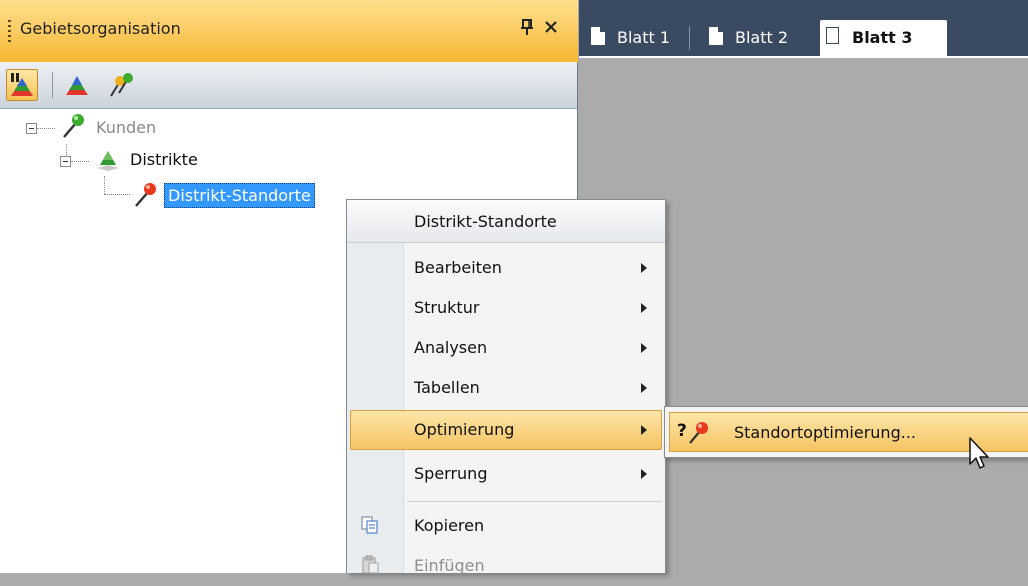  I want to click on tab-blatt-1: Blatt 1, so click(637, 38).